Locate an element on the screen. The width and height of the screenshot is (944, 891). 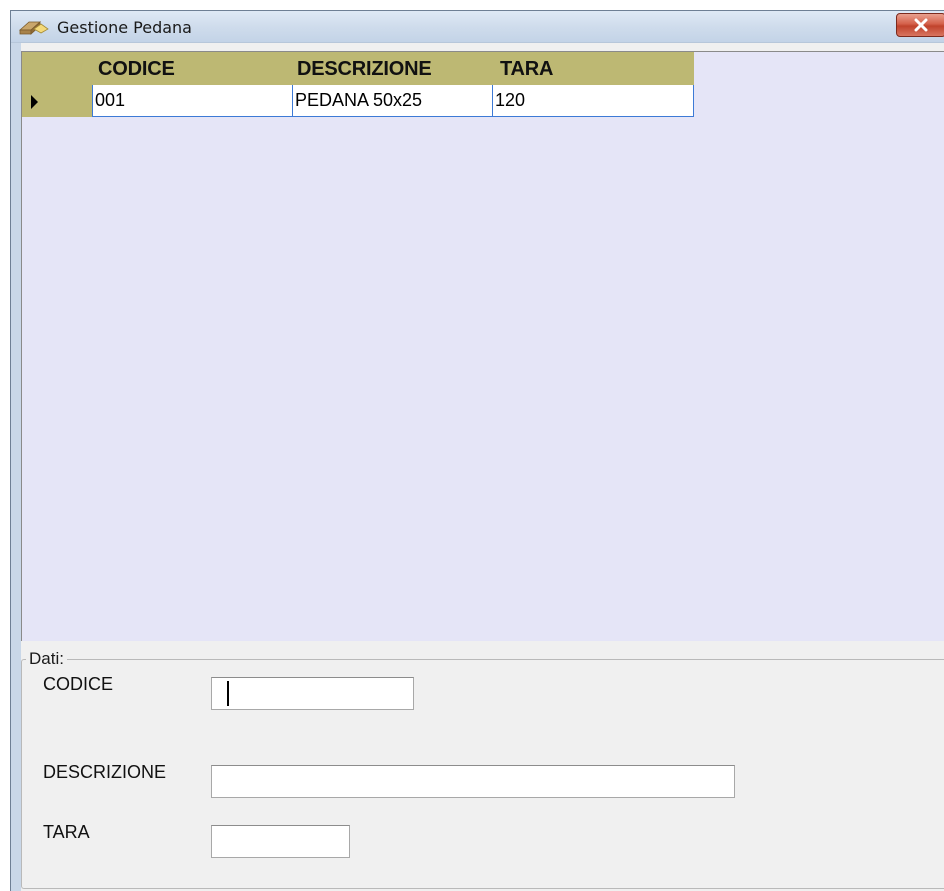
tara-input is located at coordinates (280, 841).